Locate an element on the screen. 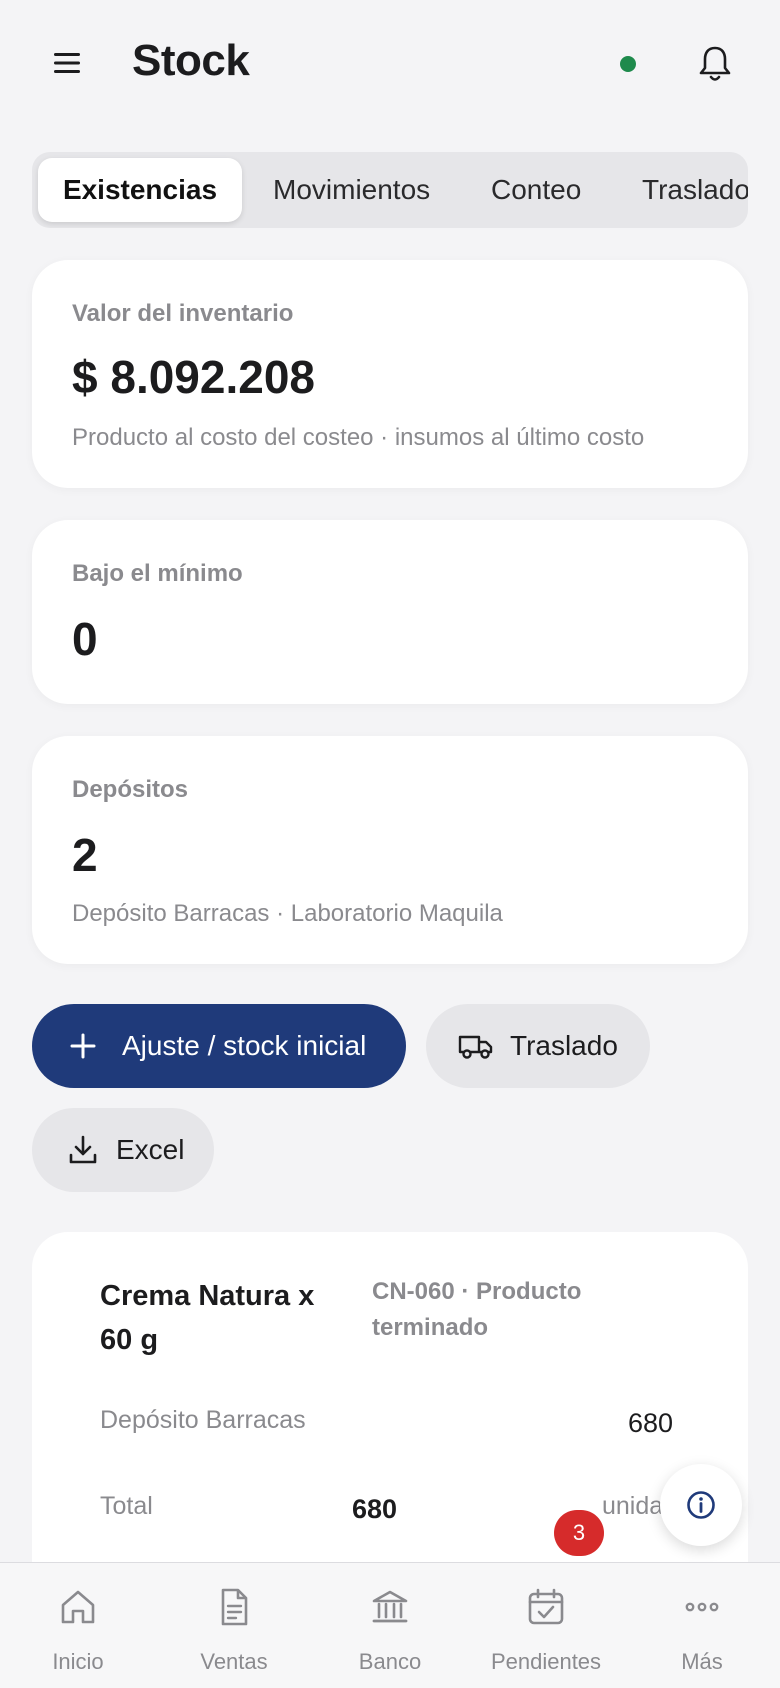 The height and width of the screenshot is (1688, 780). tab-traslado: Traslado is located at coordinates (695, 190).